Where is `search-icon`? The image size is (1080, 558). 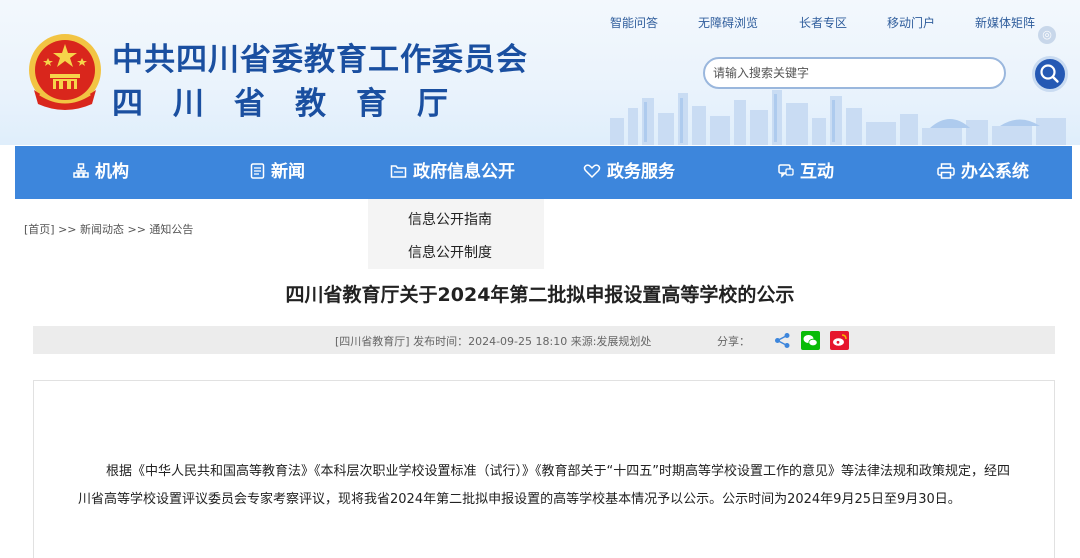
search-icon is located at coordinates (1049, 73).